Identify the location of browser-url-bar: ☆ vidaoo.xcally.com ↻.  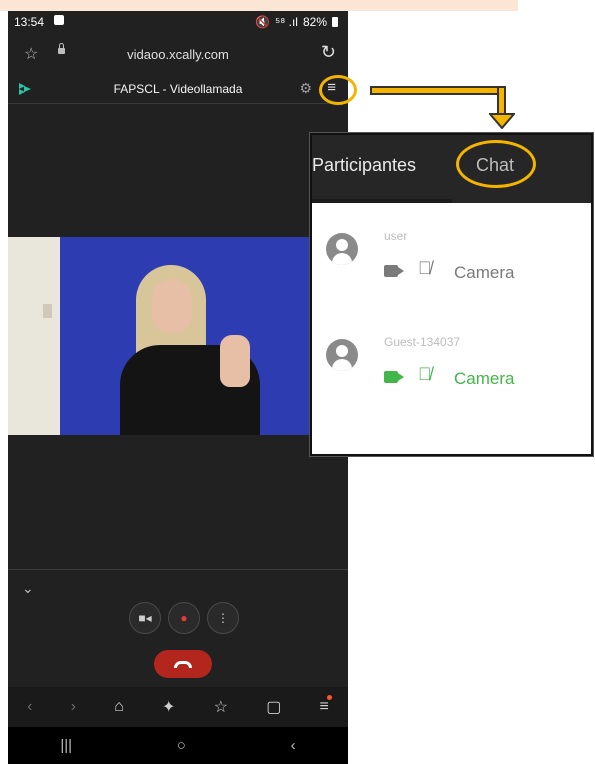
(178, 54).